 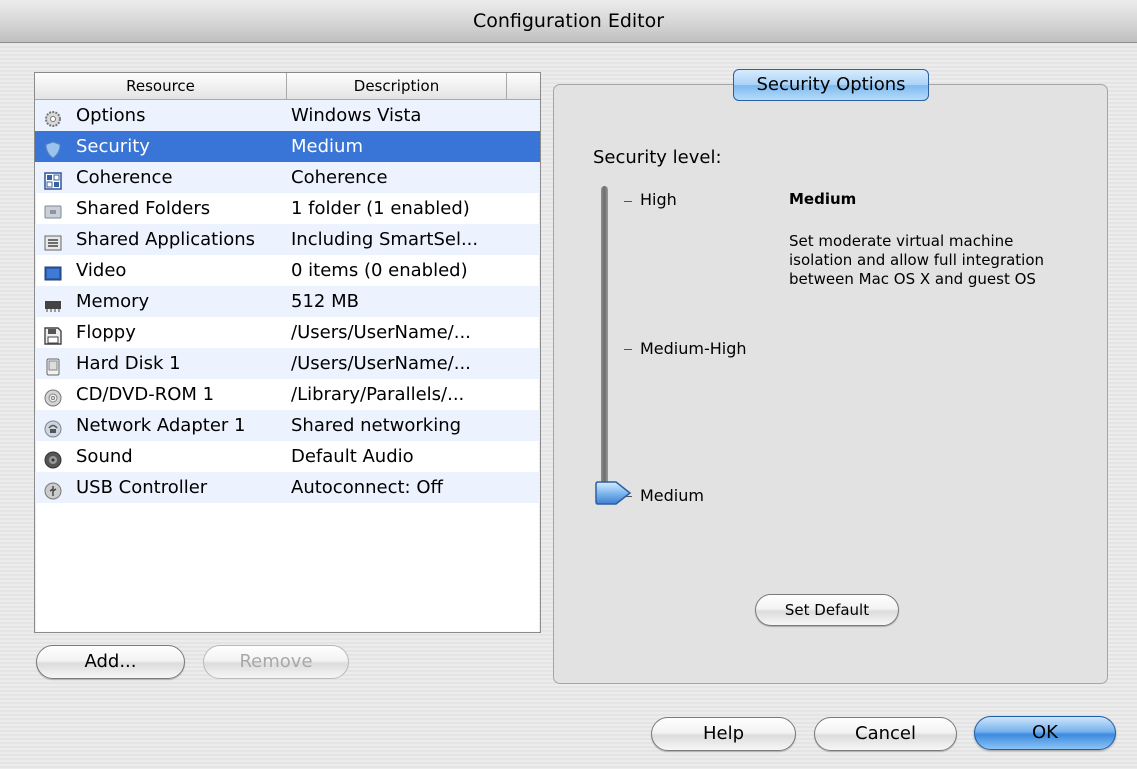 What do you see at coordinates (53, 396) in the screenshot?
I see `cd-icon` at bounding box center [53, 396].